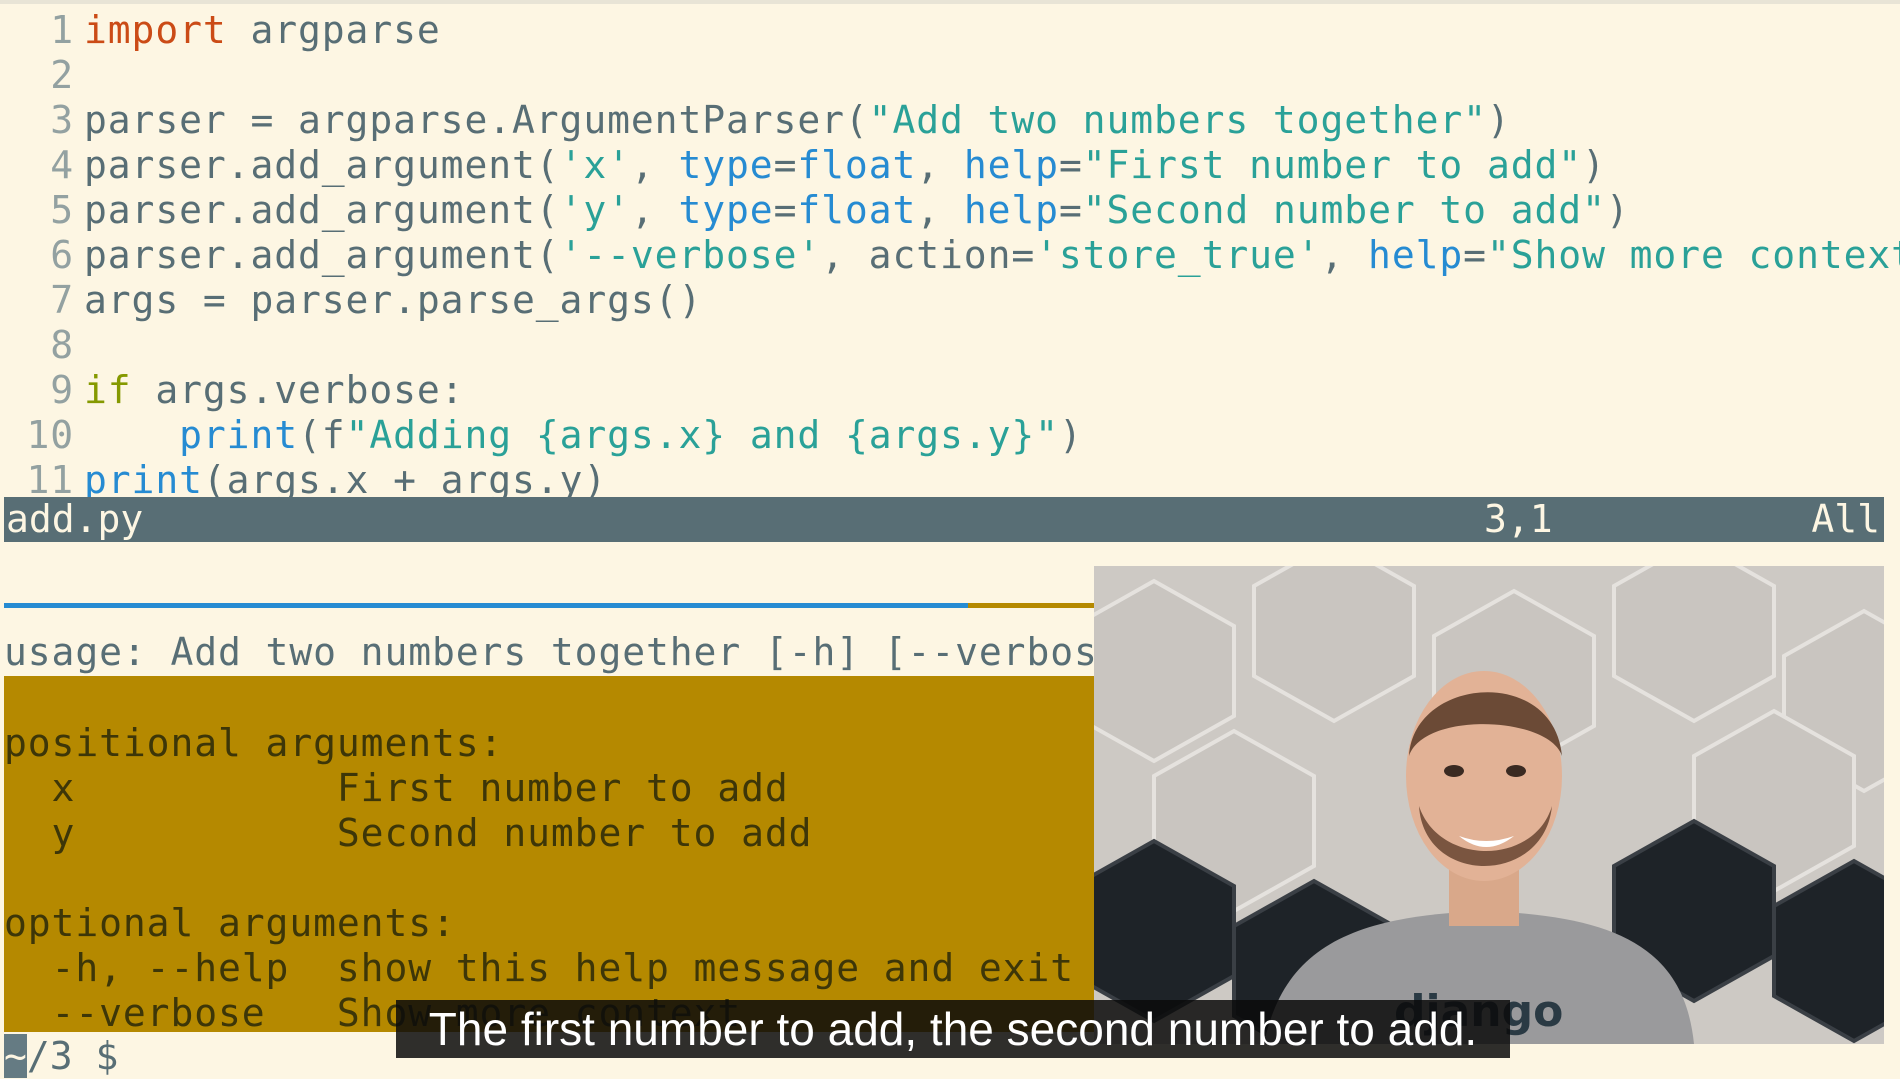 The height and width of the screenshot is (1079, 1900). I want to click on line-number: 3, so click(62, 120).